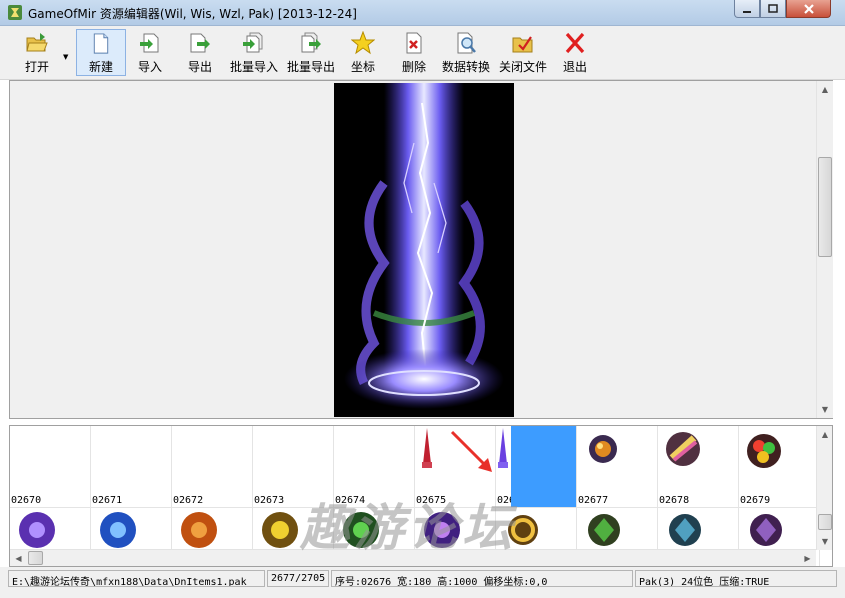  I want to click on thumbnail-label: 02674, so click(350, 500).